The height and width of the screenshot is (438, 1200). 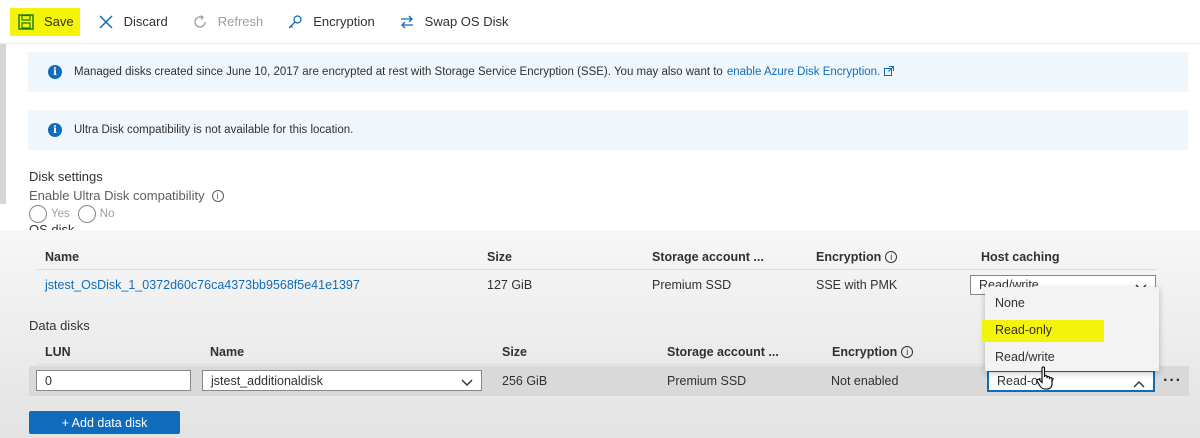 I want to click on os-disk-encryption: SSE with PMK, so click(x=857, y=285).